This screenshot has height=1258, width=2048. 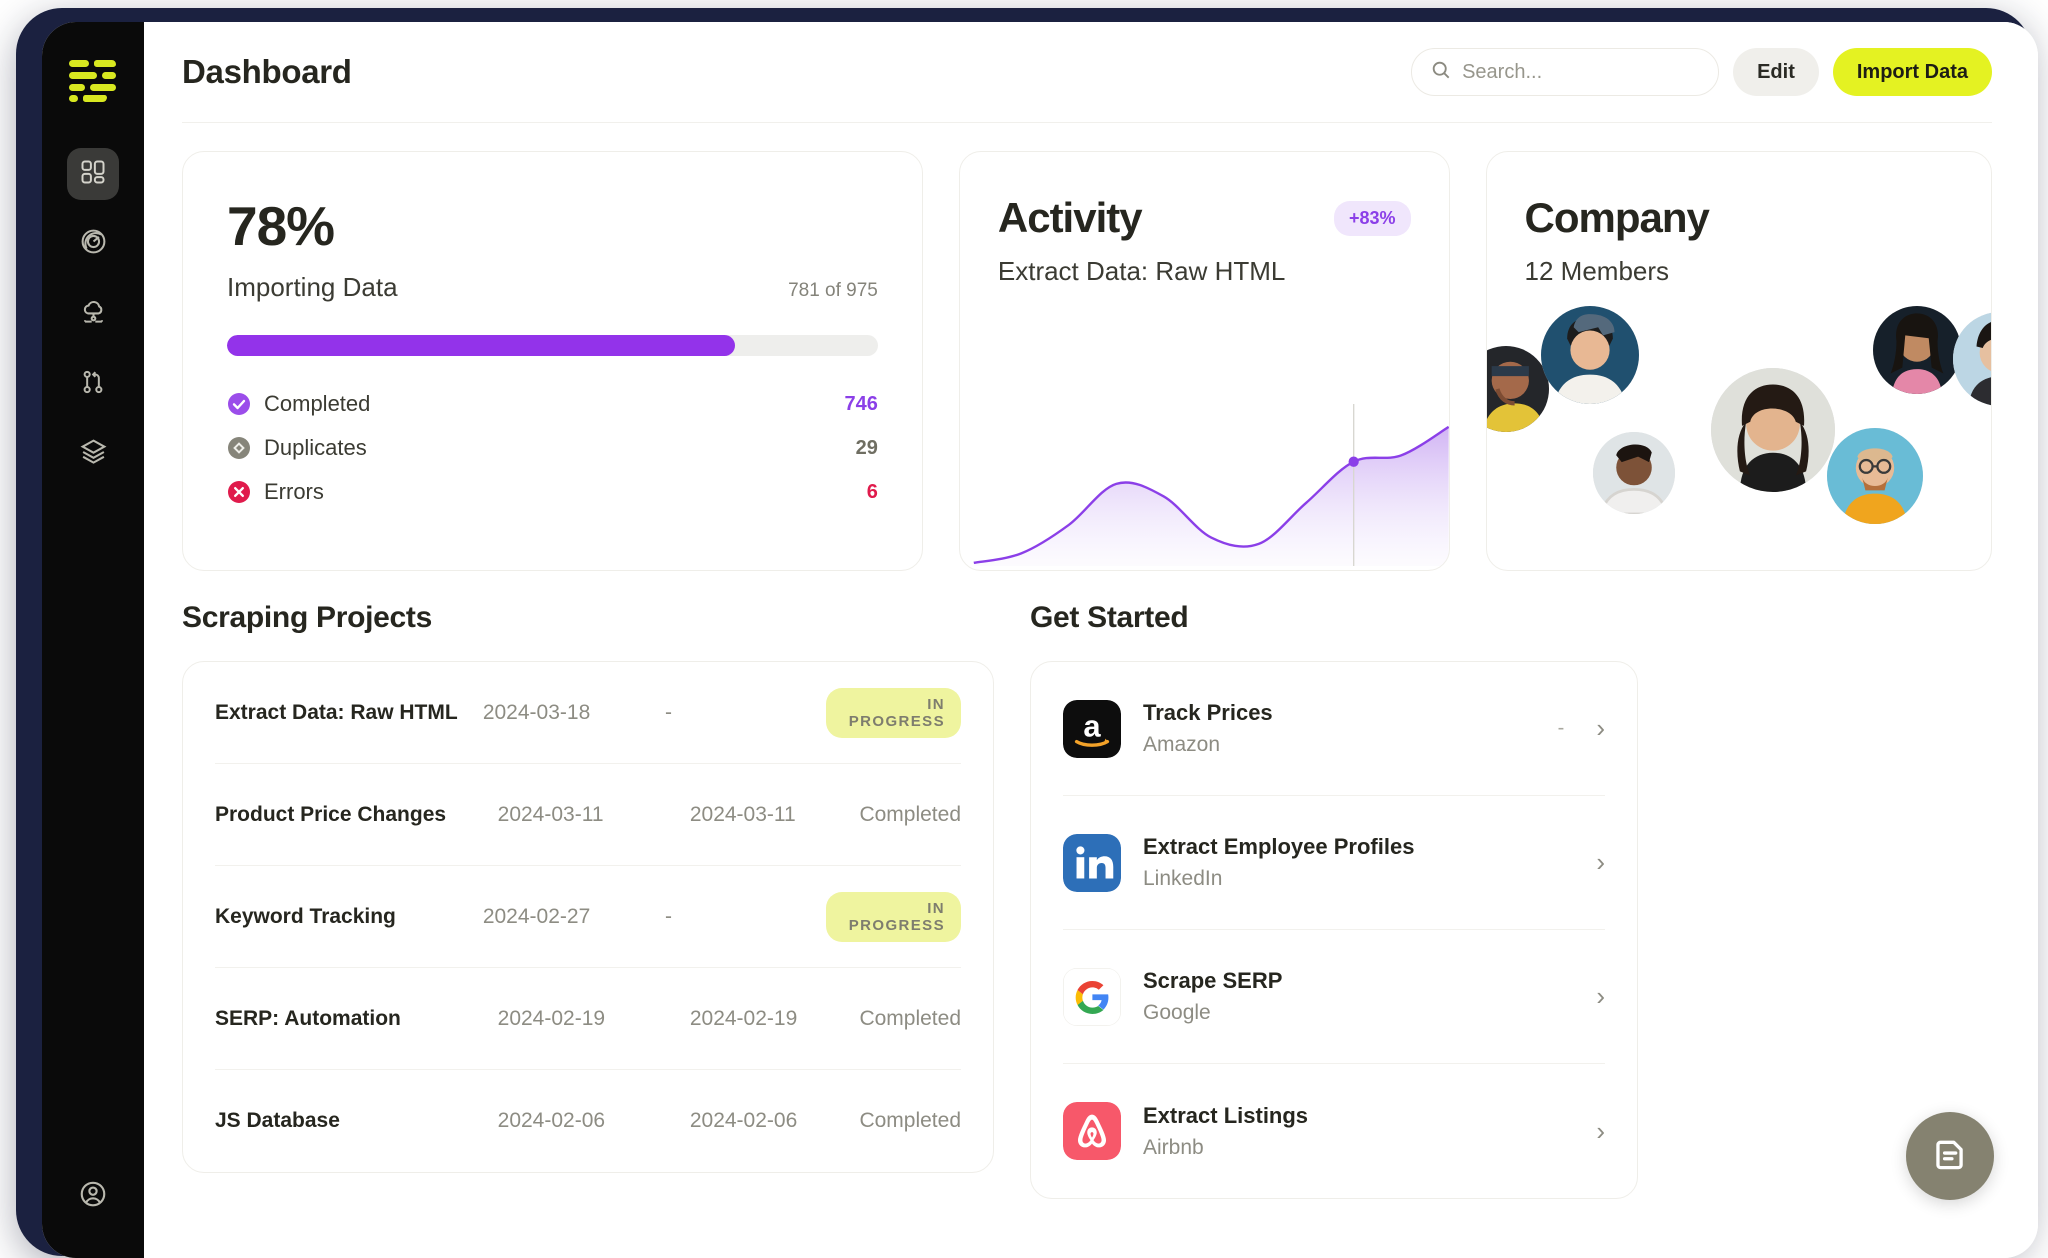 I want to click on amazon-logo-icon: a, so click(x=1092, y=729).